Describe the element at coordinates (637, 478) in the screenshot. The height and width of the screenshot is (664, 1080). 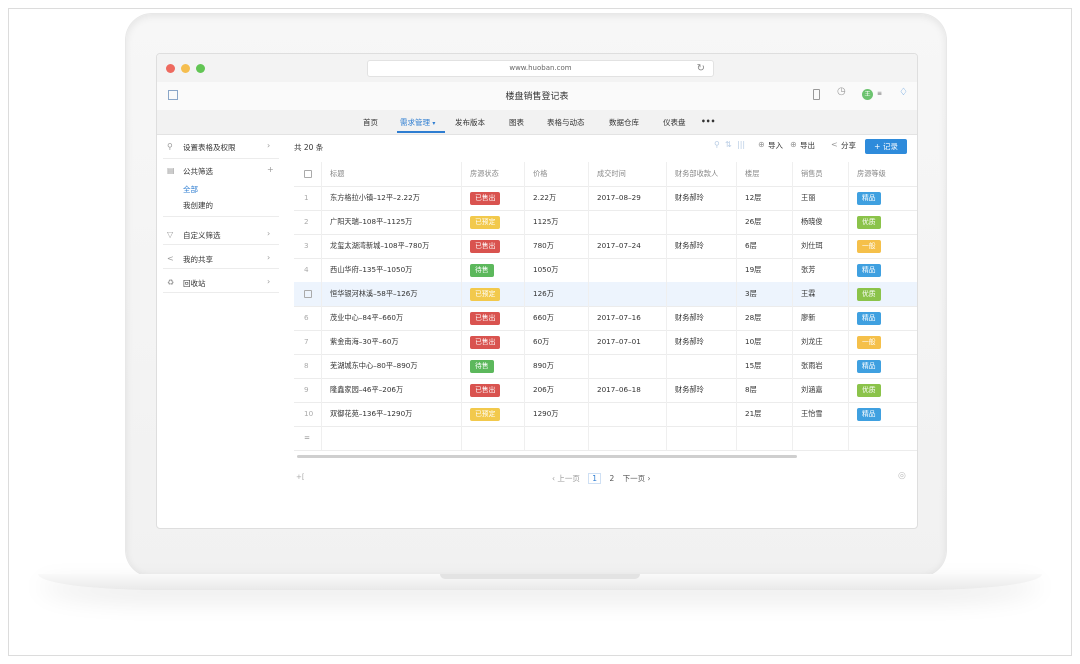
I see `next-page-button: 下一页 ›` at that location.